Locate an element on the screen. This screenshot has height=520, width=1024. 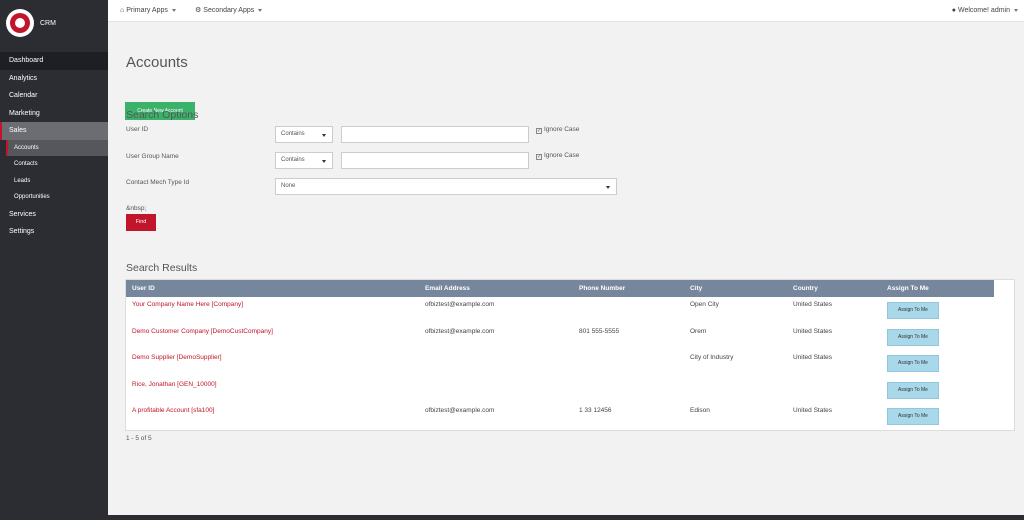
primary-apps-menu: ⌂ Primary Apps is located at coordinates (148, 11).